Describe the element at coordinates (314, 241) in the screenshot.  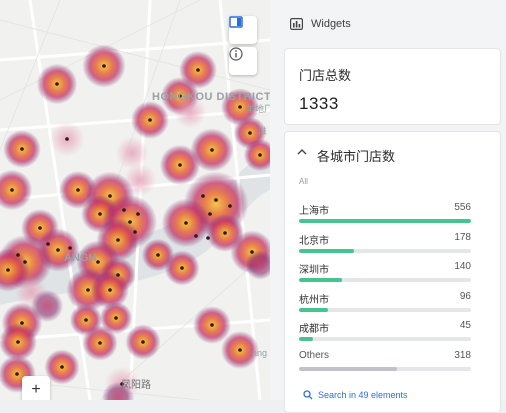
I see `city-name: 北京市` at that location.